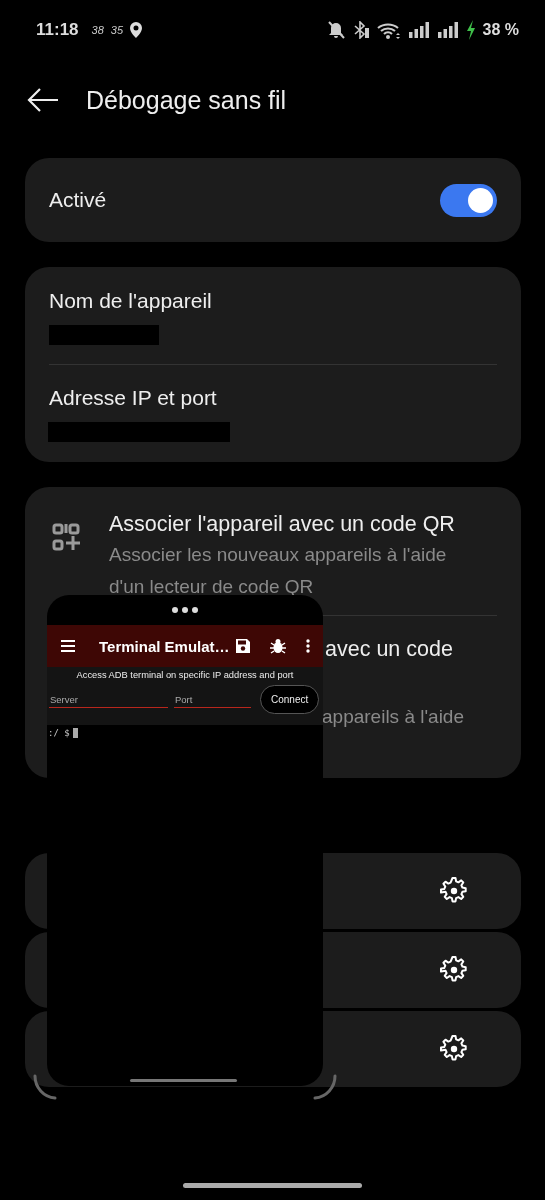 This screenshot has height=1200, width=545. Describe the element at coordinates (278, 571) in the screenshot. I see `option-description: Associer les nouveaux appareils à l'aide d'un lecteur de code QR` at that location.